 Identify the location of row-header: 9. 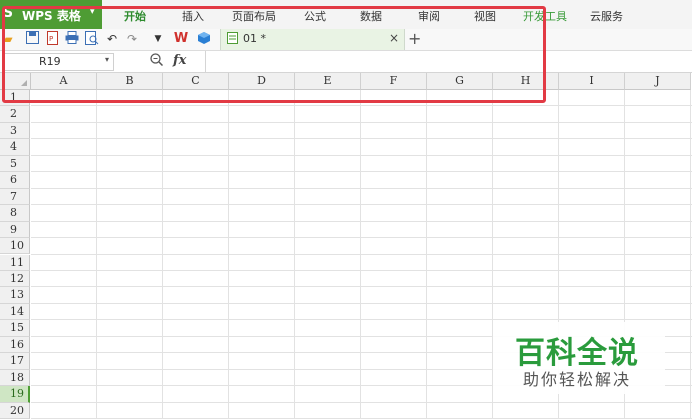
(15, 230).